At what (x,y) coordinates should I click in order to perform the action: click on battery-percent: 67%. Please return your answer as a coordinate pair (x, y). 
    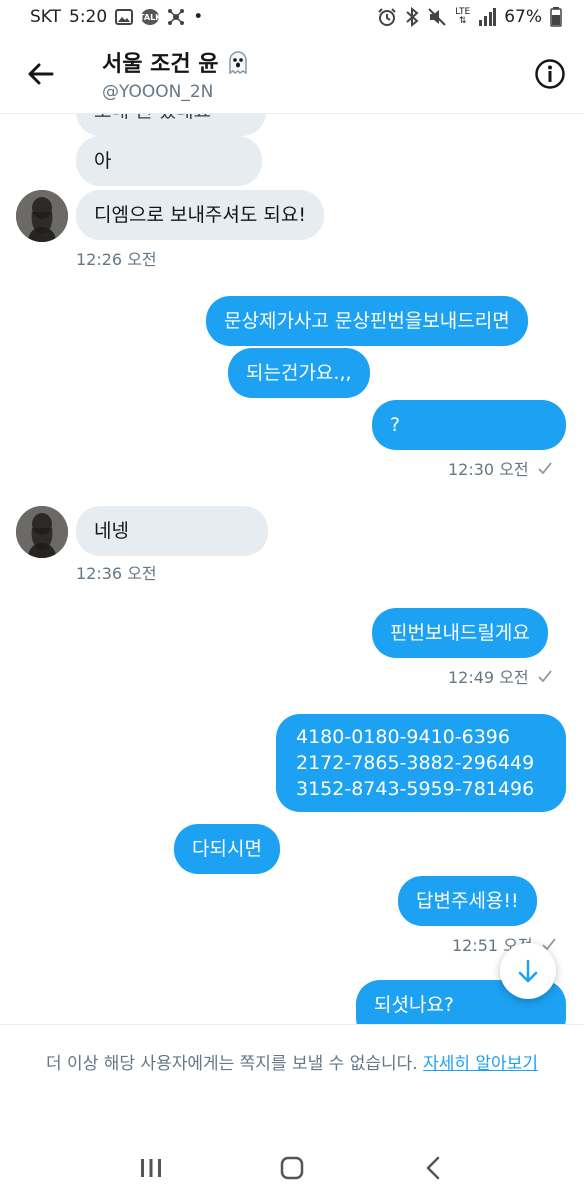
    Looking at the image, I should click on (523, 17).